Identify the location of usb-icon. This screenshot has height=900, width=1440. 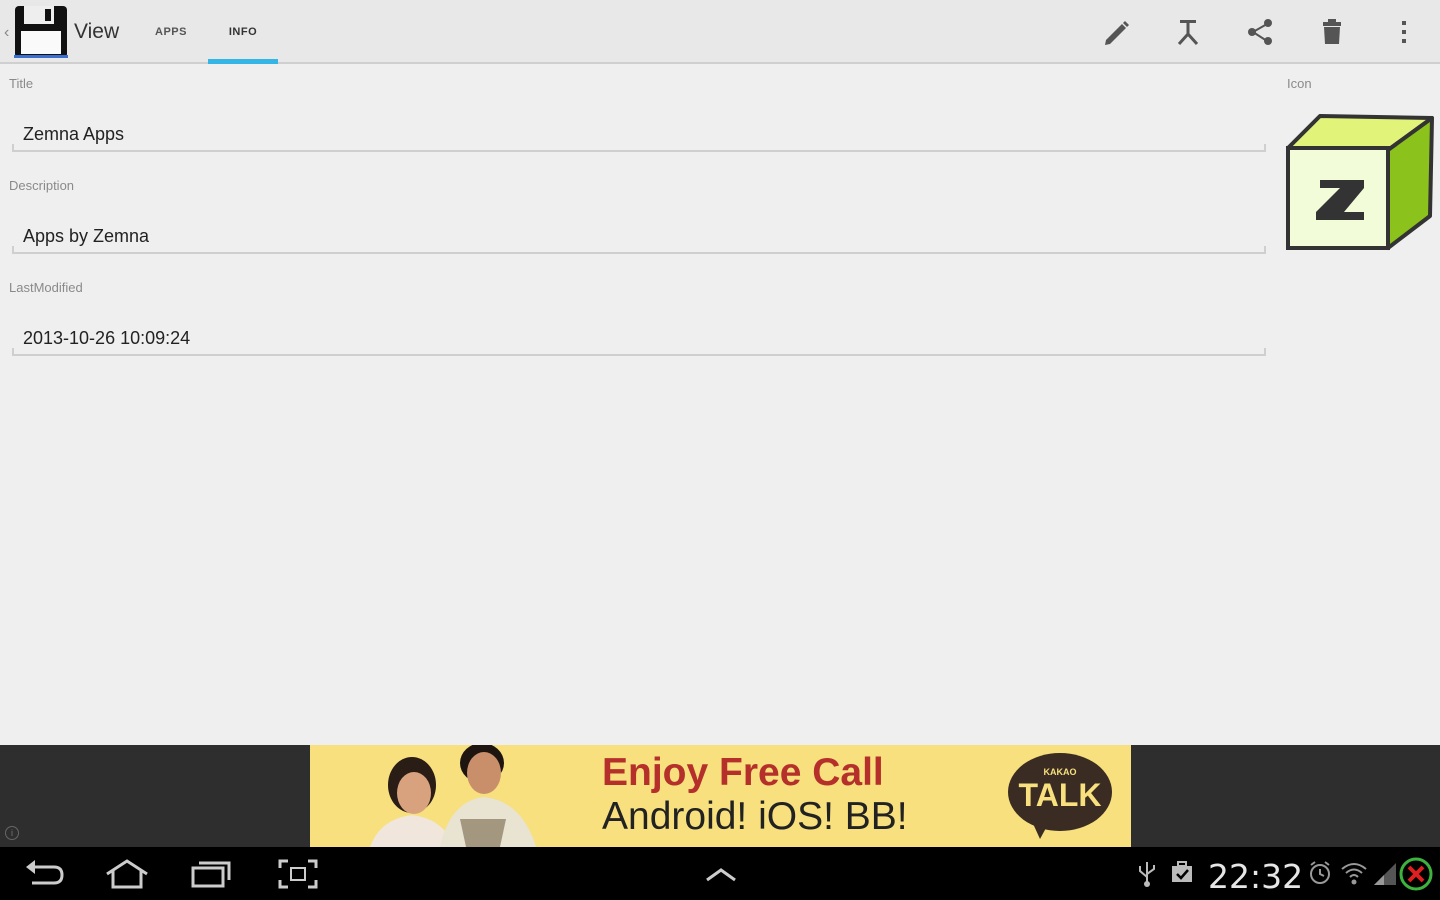
(1147, 874).